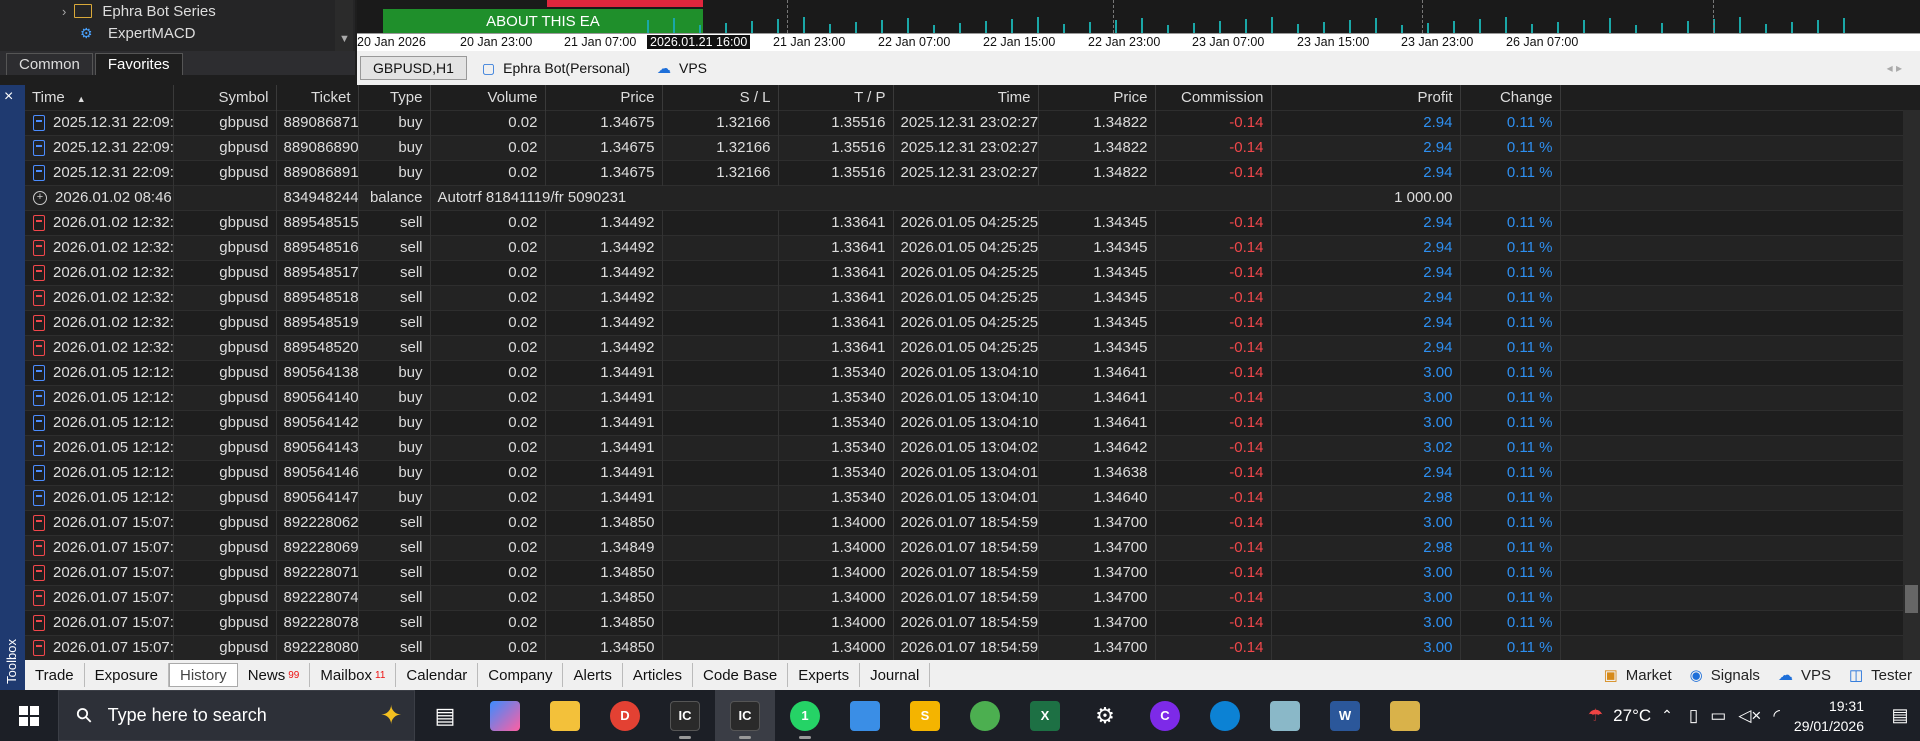 The width and height of the screenshot is (1920, 741). Describe the element at coordinates (1366, 97) in the screenshot. I see `col-profit: Profit` at that location.